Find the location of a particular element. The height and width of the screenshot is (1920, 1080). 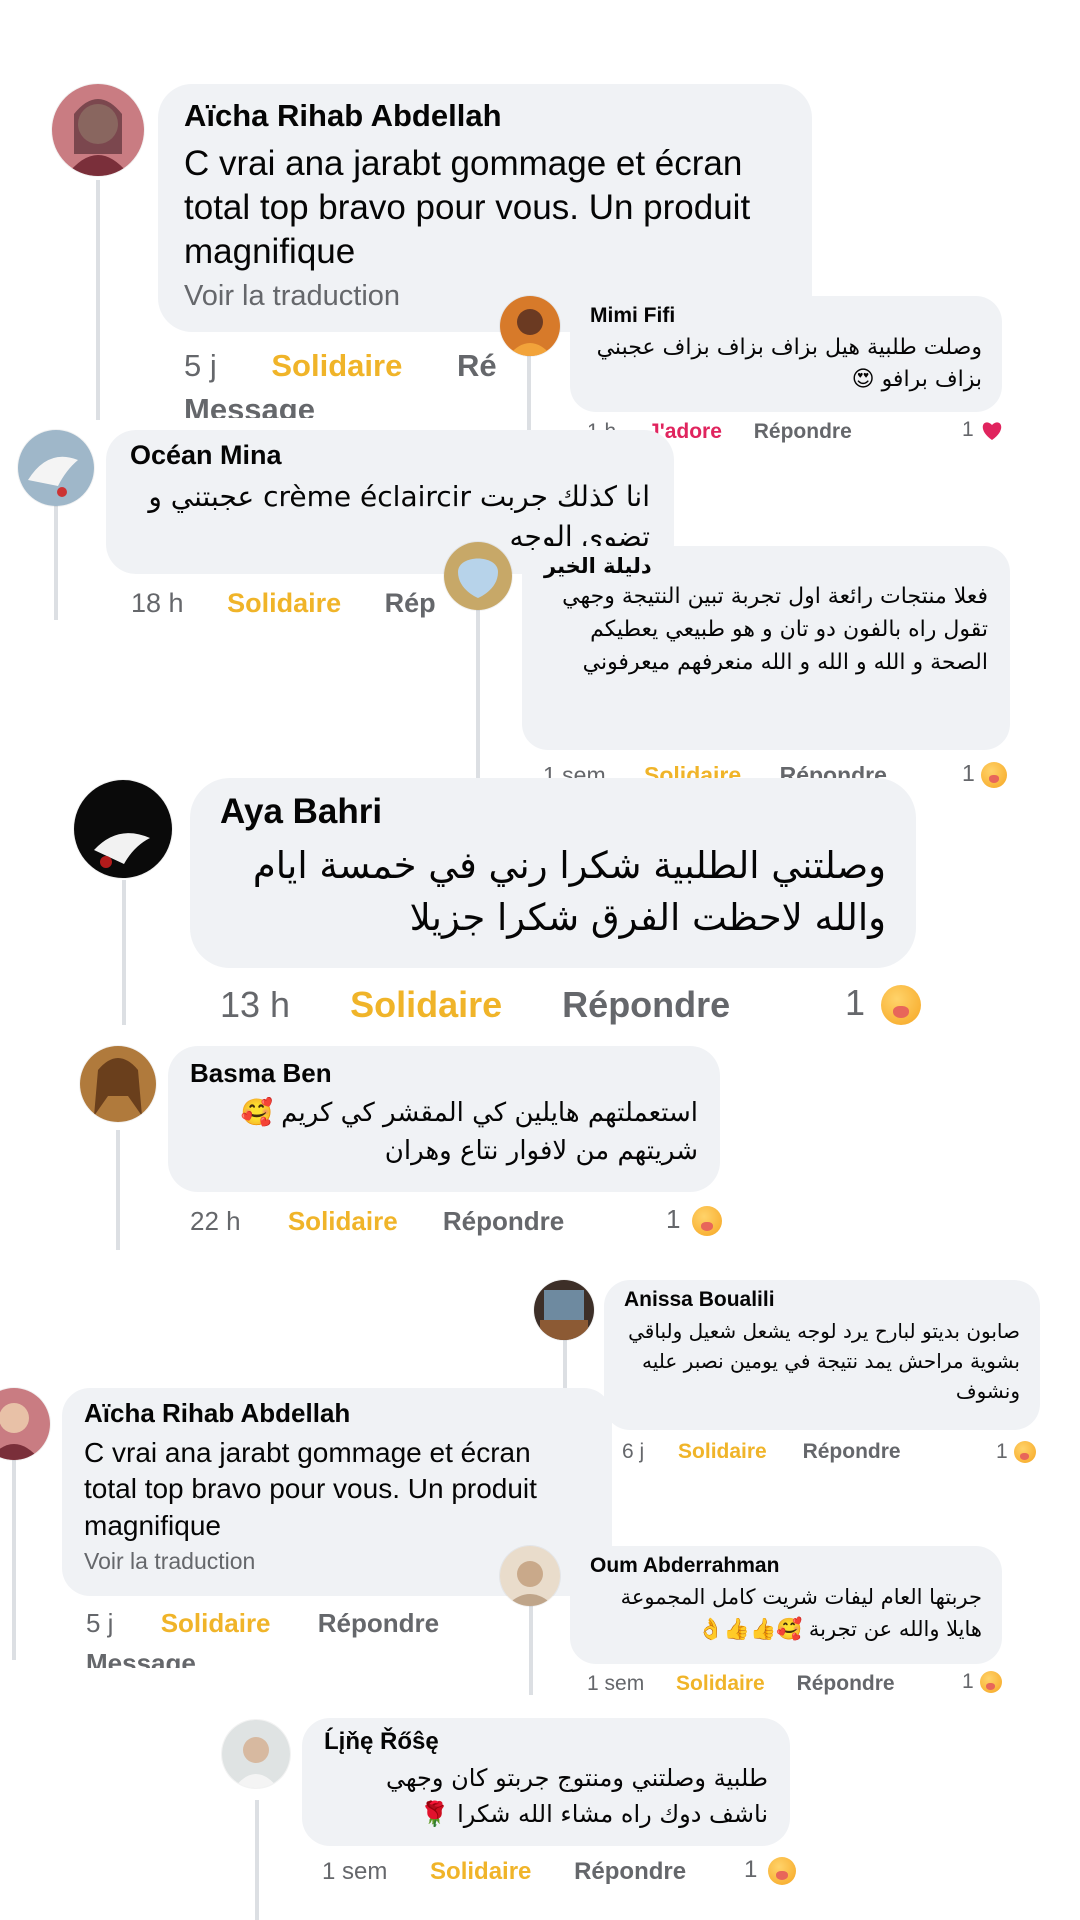

reply-button: Ré is located at coordinates (477, 366).